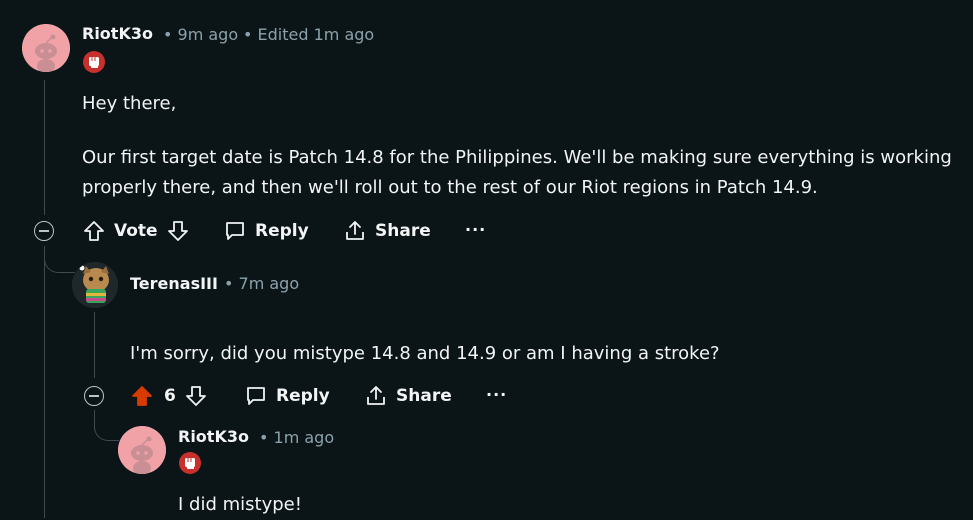 This screenshot has width=973, height=520. I want to click on upvote-active-icon, so click(142, 396).